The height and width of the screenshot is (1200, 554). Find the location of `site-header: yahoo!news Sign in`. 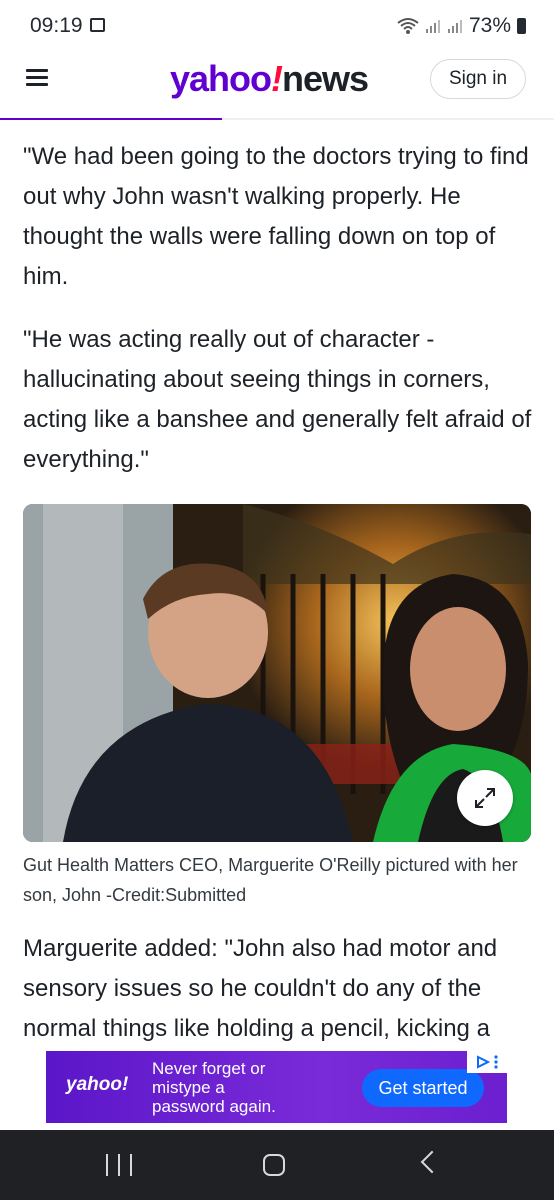

site-header: yahoo!news Sign in is located at coordinates (277, 85).